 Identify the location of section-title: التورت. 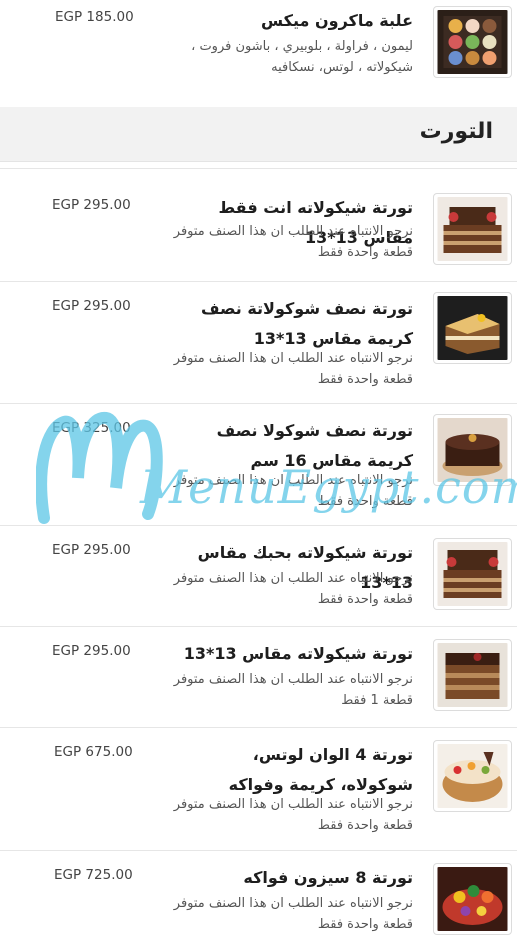
(456, 131).